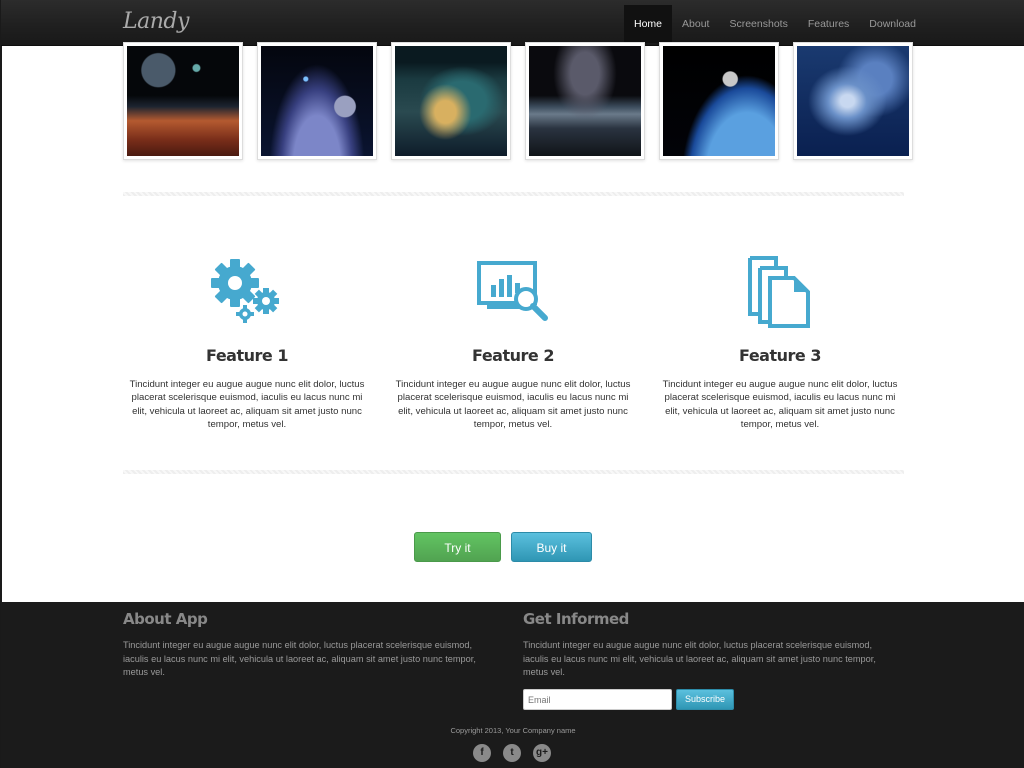  I want to click on social-links: f t g+, so click(512, 753).